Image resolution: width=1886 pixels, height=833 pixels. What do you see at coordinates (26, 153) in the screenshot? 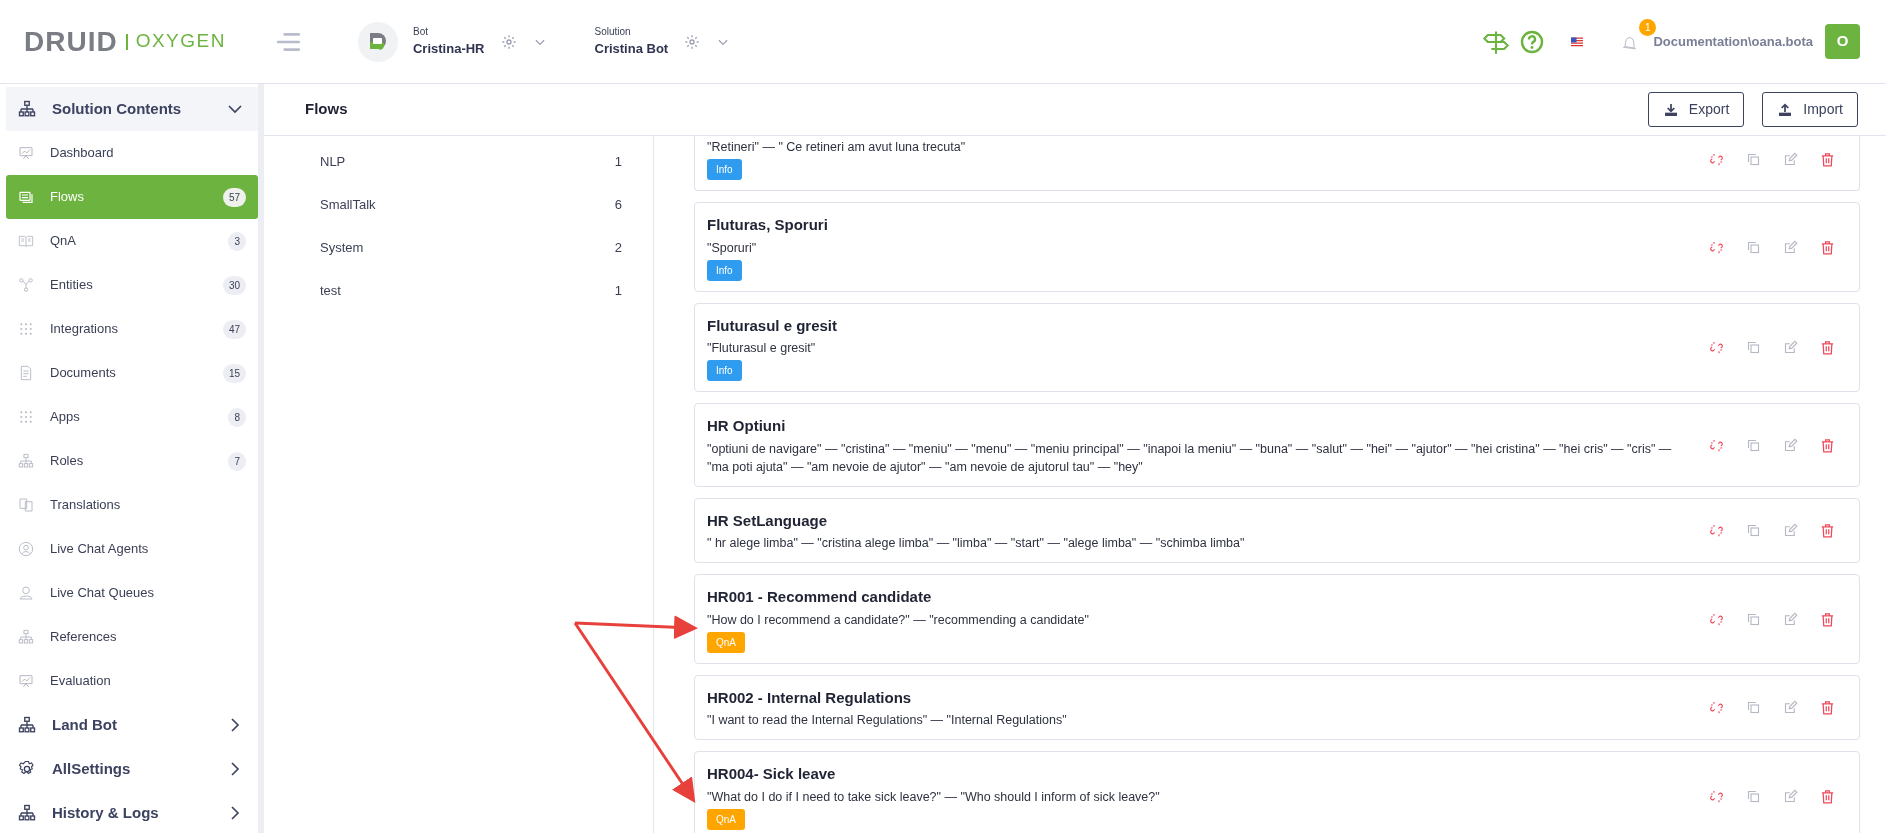
I see `chart-icon` at bounding box center [26, 153].